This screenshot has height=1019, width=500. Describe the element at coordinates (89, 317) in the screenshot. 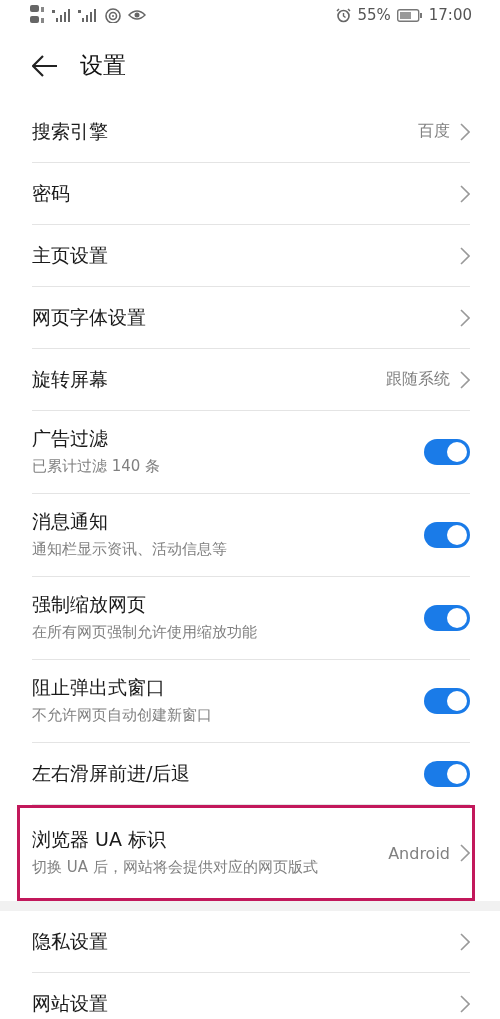

I see `setting-title: 网页字体设置` at that location.